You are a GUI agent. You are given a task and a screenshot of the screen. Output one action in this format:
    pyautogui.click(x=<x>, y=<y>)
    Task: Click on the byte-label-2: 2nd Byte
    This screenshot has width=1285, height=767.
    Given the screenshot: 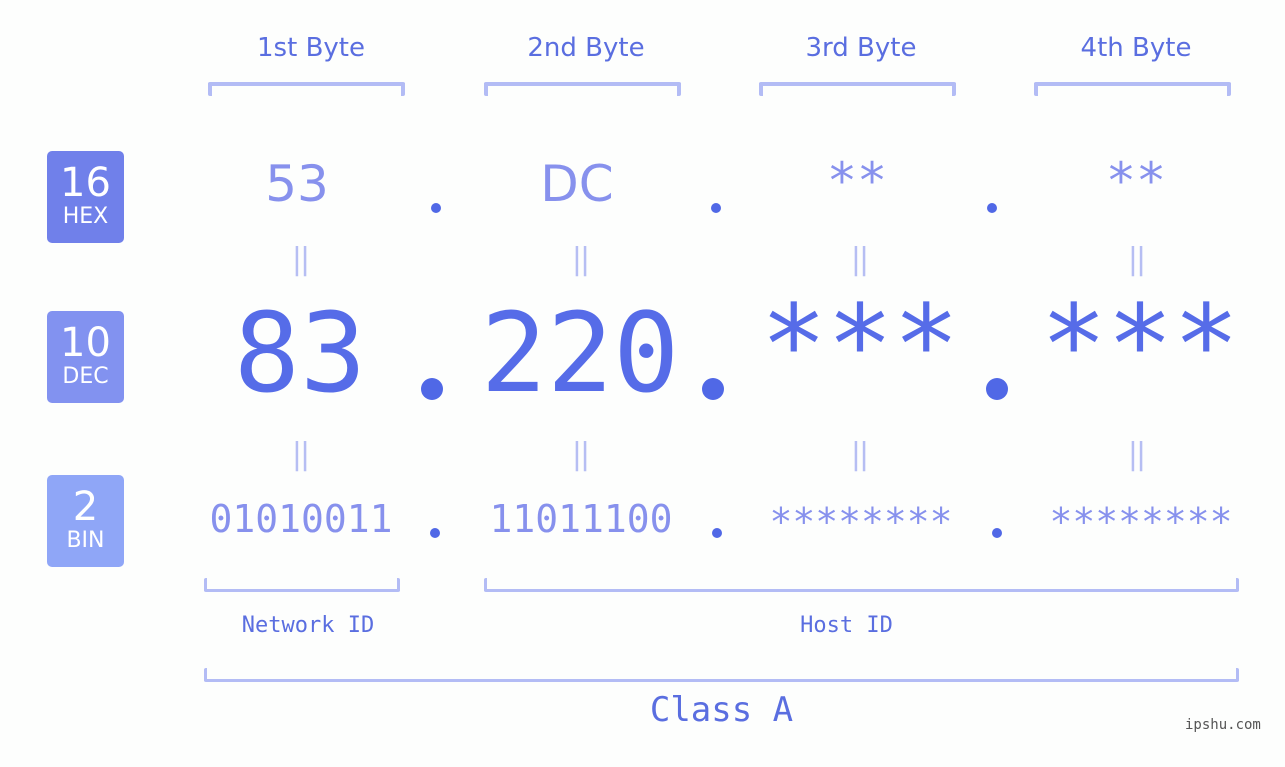 What is the action you would take?
    pyautogui.click(x=586, y=48)
    